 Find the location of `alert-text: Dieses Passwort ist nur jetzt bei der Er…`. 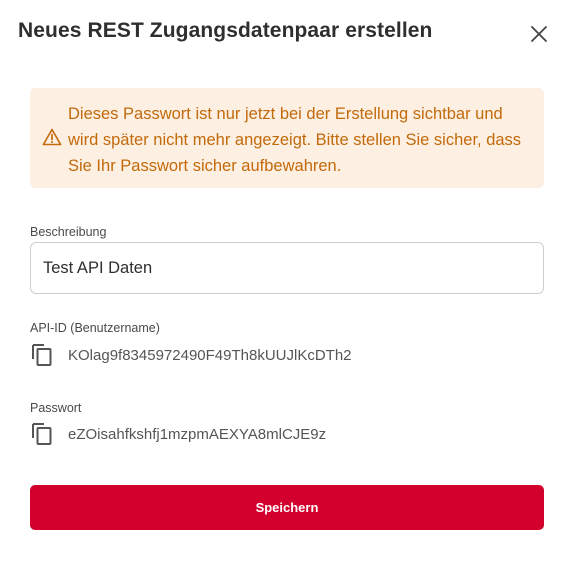

alert-text: Dieses Passwort ist nur jetzt bei der Er… is located at coordinates (295, 140).